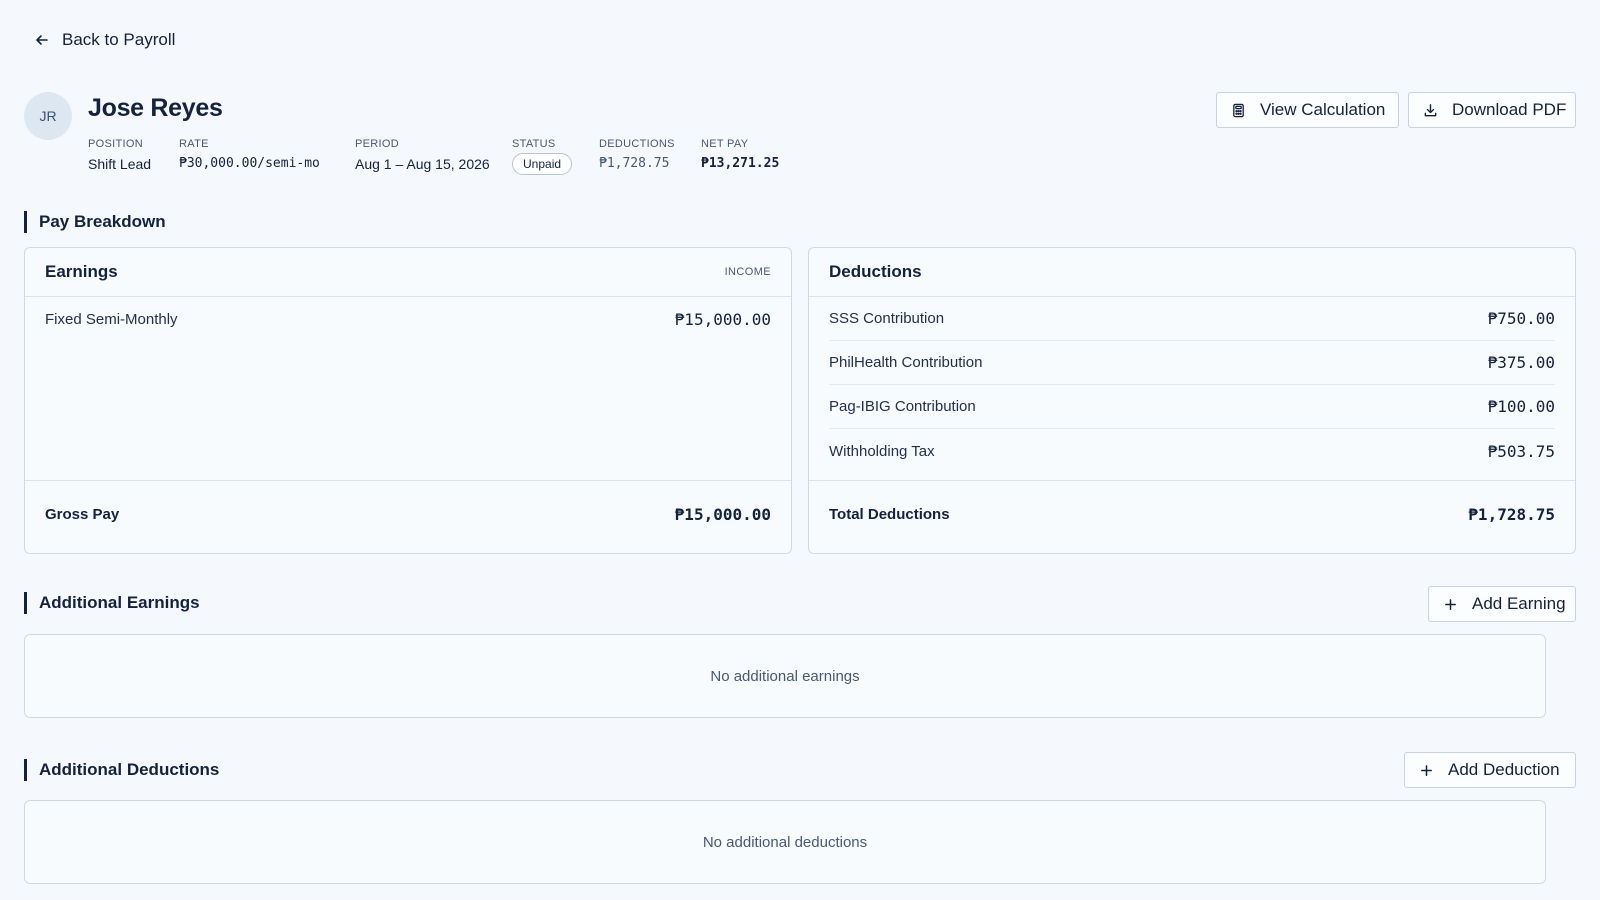  Describe the element at coordinates (408, 272) in the screenshot. I see `earnings-card-header: Earnings INCOME` at that location.